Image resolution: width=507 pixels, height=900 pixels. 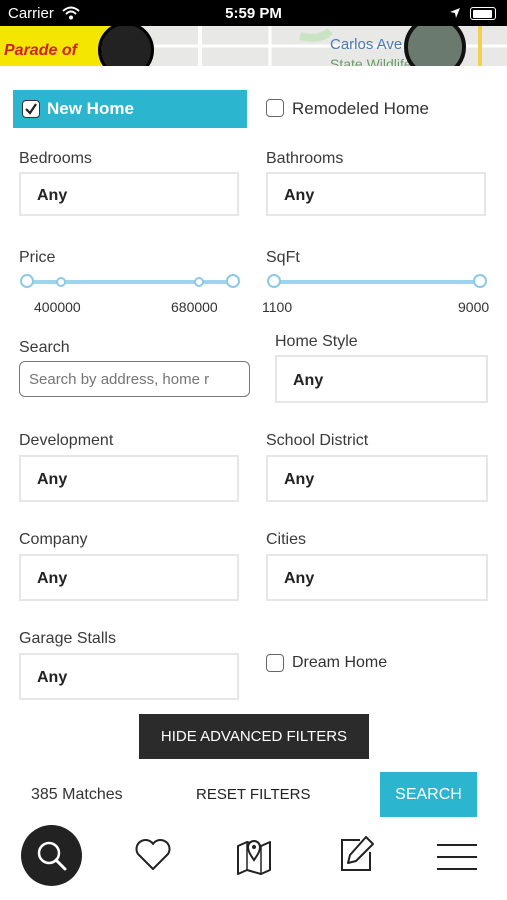 I want to click on hide-advanced-filters-label: HIDE ADVANCED FILTERS, so click(x=254, y=736).